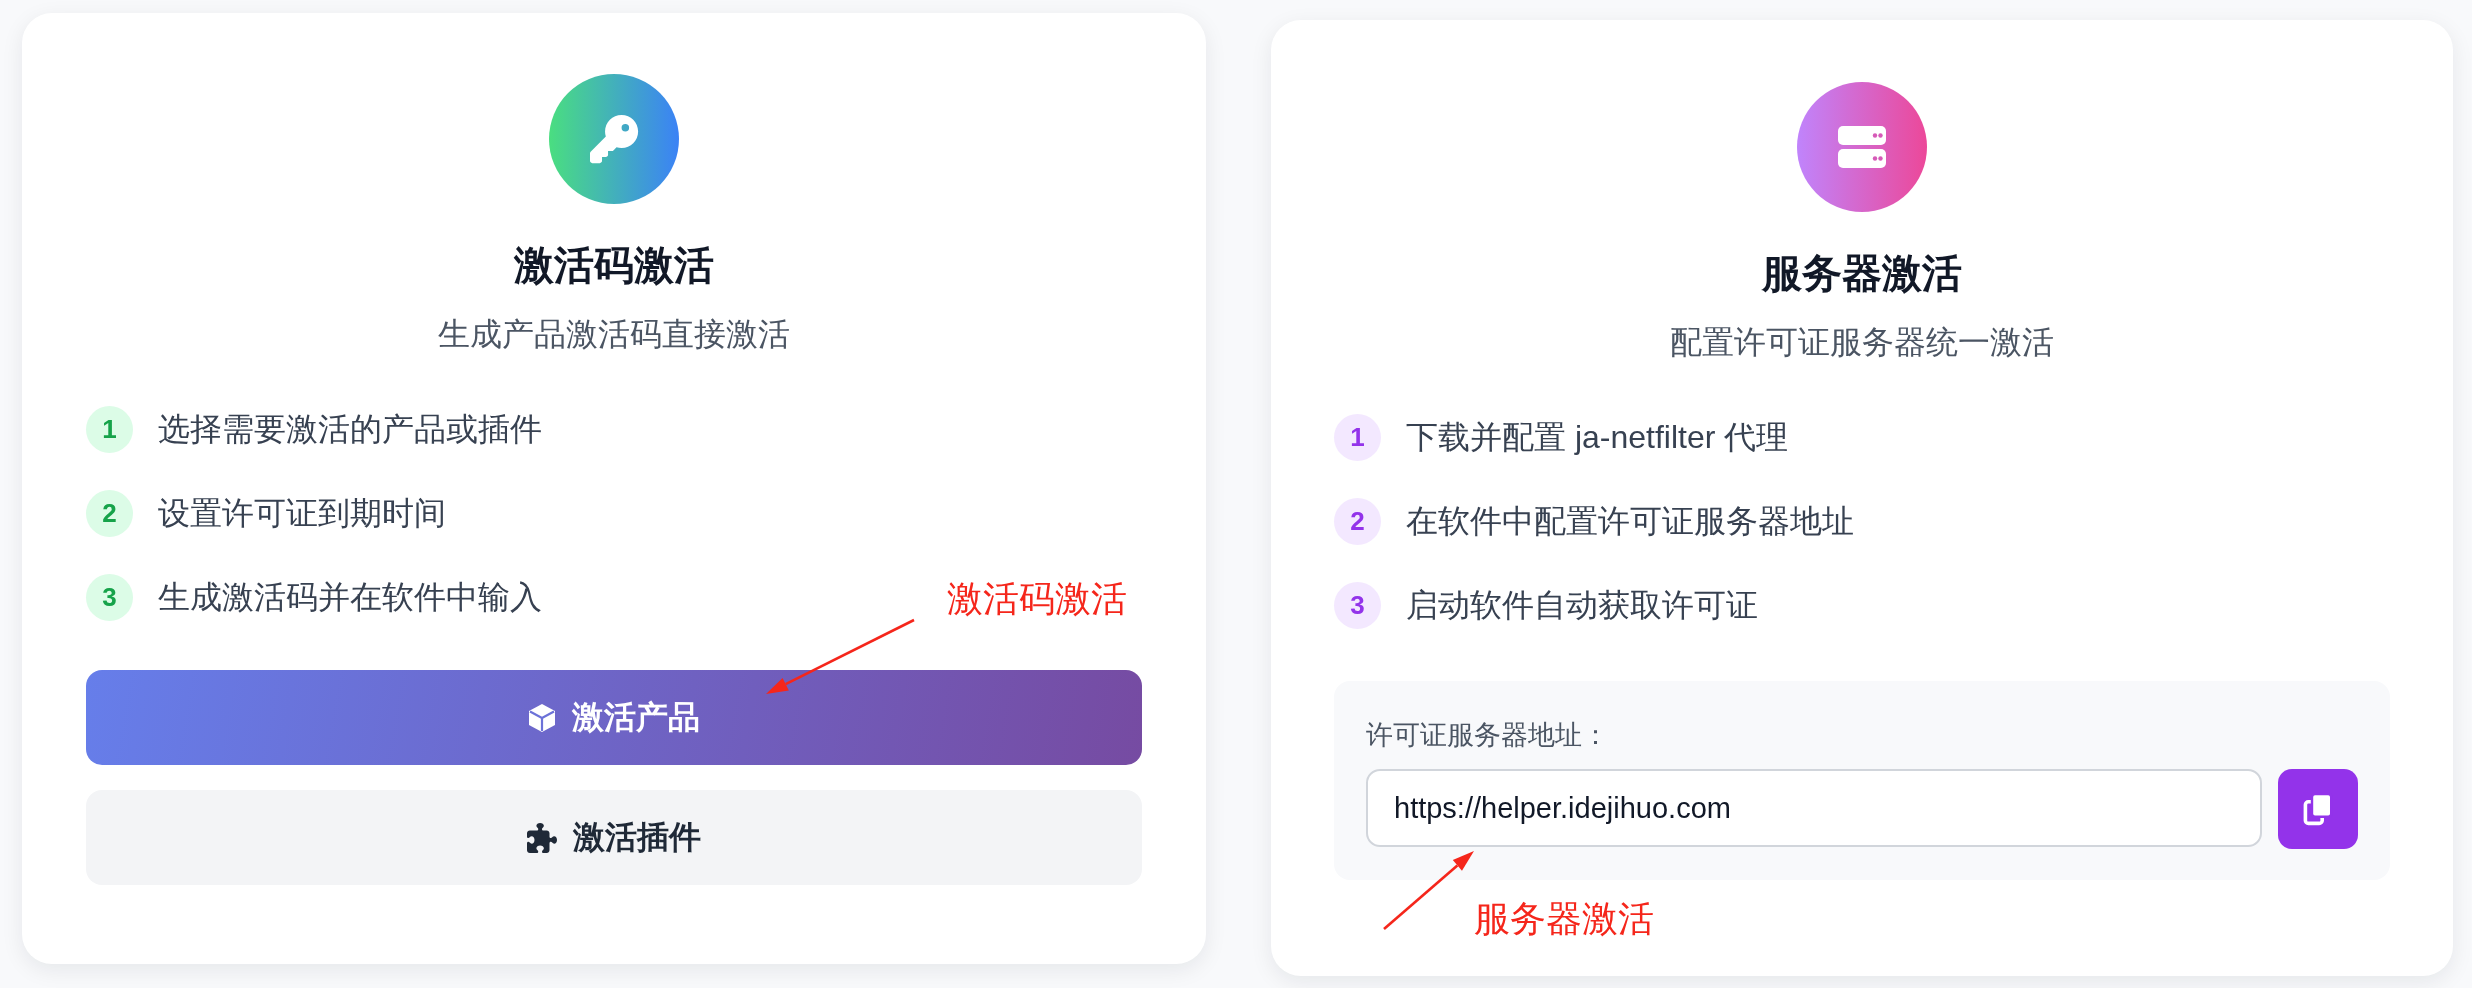 The image size is (2472, 988). I want to click on annotation-text: 激活码激活, so click(1037, 599).